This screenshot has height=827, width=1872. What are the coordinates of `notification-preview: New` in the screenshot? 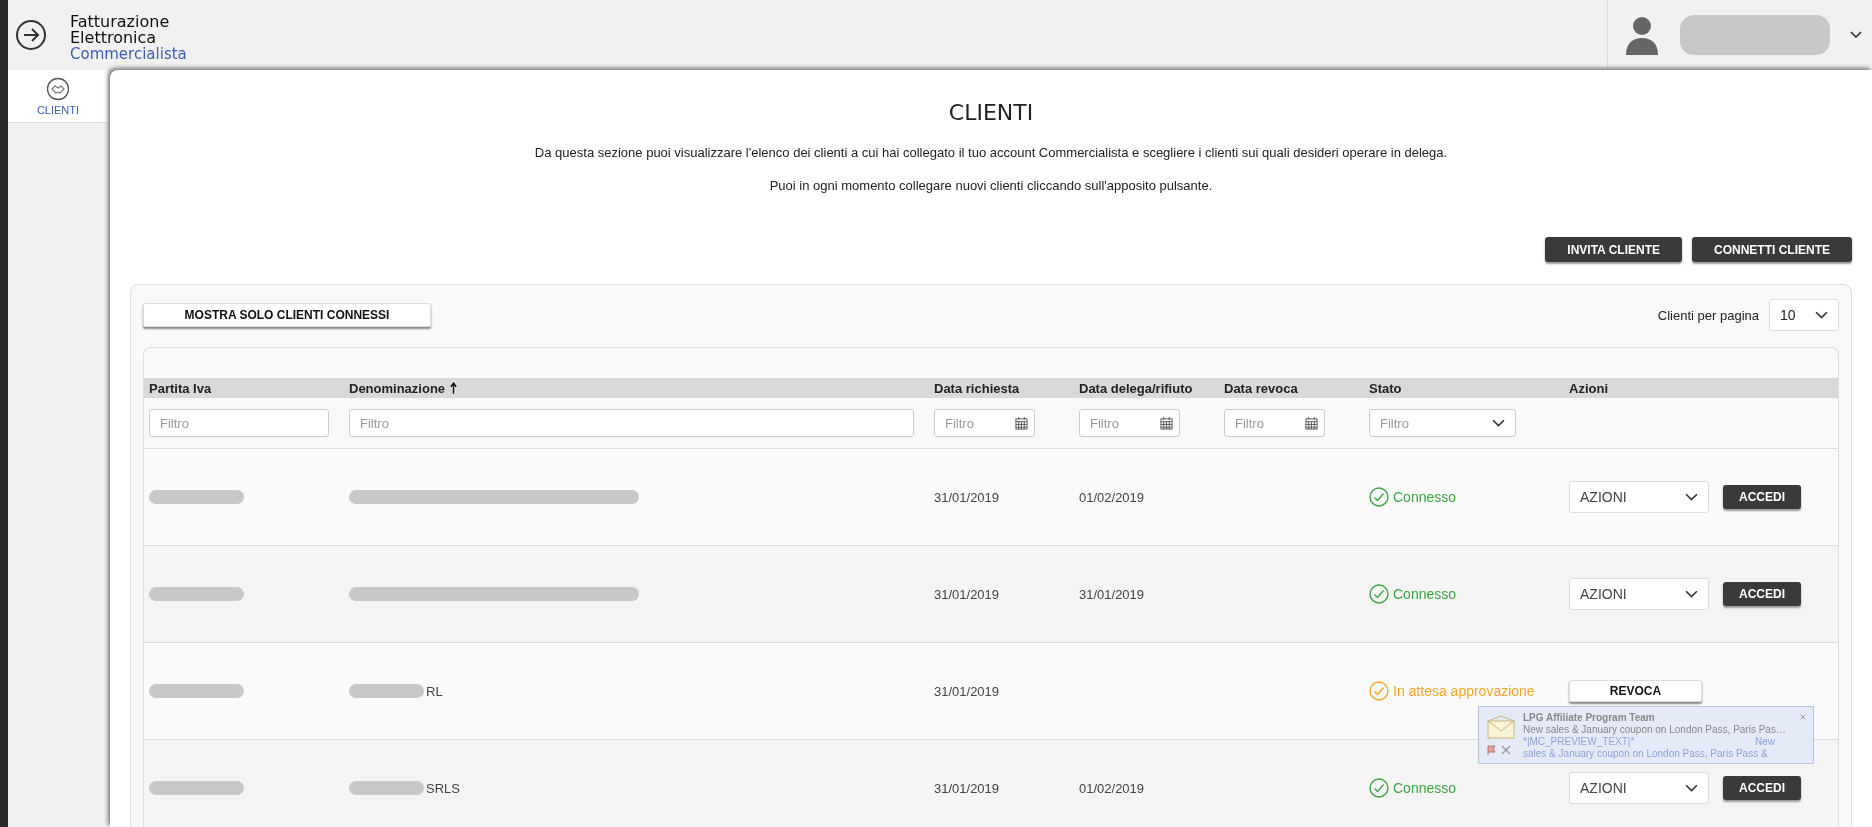 It's located at (1765, 742).